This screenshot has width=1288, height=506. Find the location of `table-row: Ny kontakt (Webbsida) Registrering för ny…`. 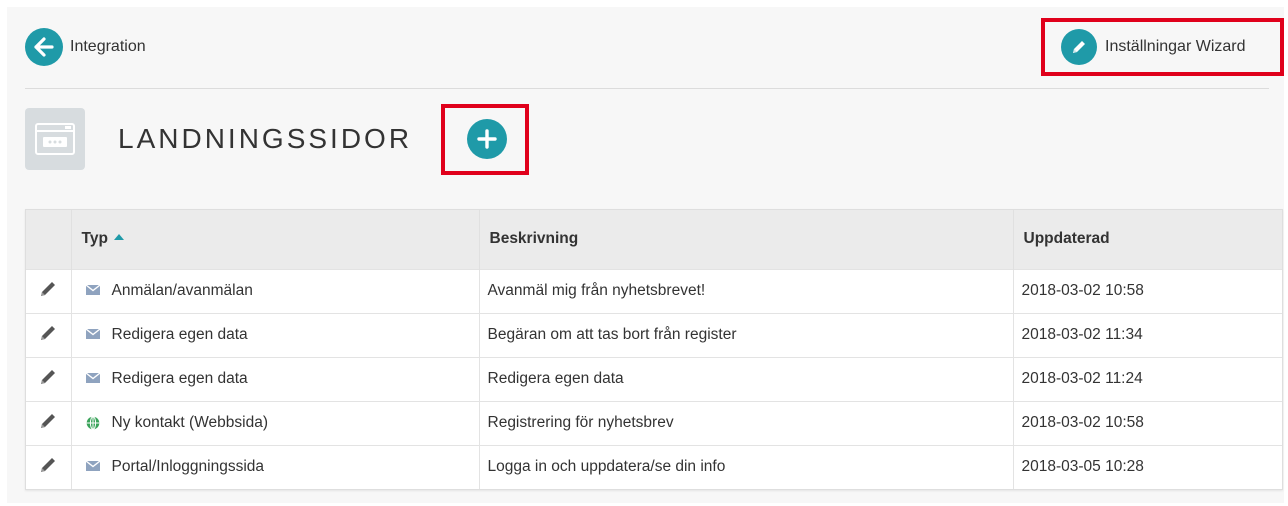

table-row: Ny kontakt (Webbsida) Registrering för ny… is located at coordinates (654, 423).